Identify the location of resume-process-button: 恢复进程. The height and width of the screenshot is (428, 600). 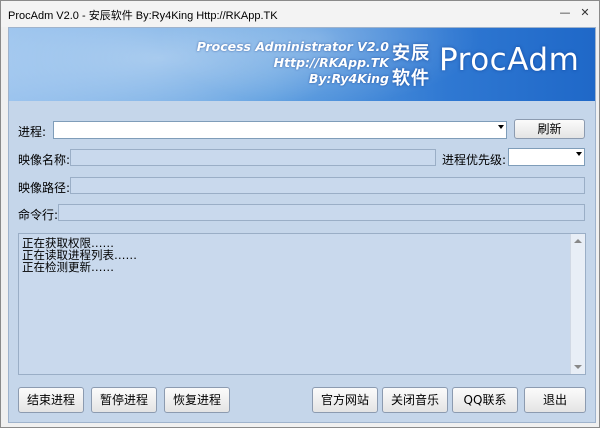
(197, 400).